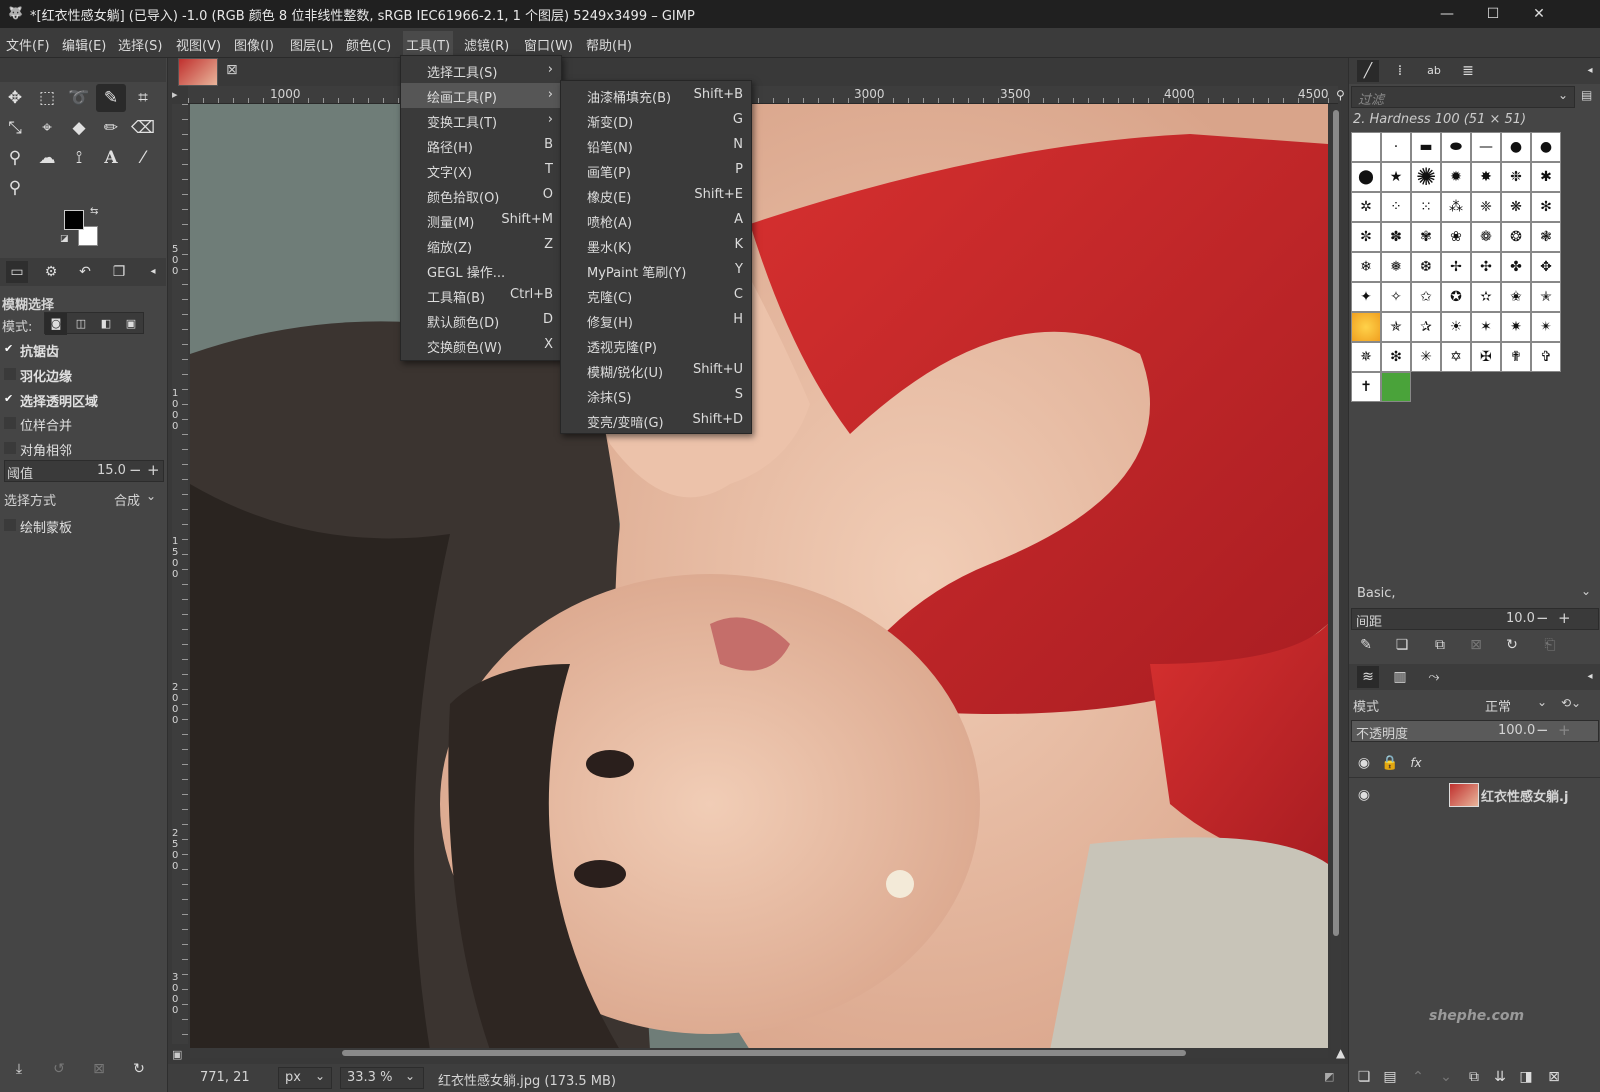 Image resolution: width=1600 pixels, height=1092 pixels. I want to click on menu-item-eraser: 橡皮(E) Shift+E, so click(656, 195).